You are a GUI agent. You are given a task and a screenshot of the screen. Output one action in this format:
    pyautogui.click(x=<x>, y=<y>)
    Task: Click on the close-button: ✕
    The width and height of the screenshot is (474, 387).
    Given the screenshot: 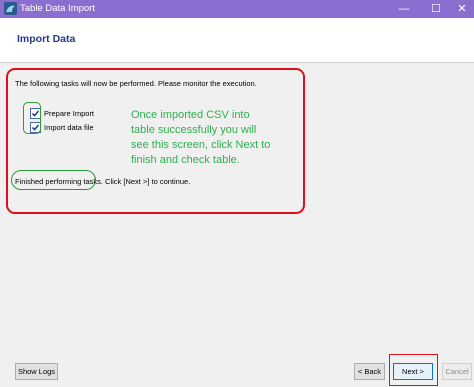 What is the action you would take?
    pyautogui.click(x=461, y=9)
    